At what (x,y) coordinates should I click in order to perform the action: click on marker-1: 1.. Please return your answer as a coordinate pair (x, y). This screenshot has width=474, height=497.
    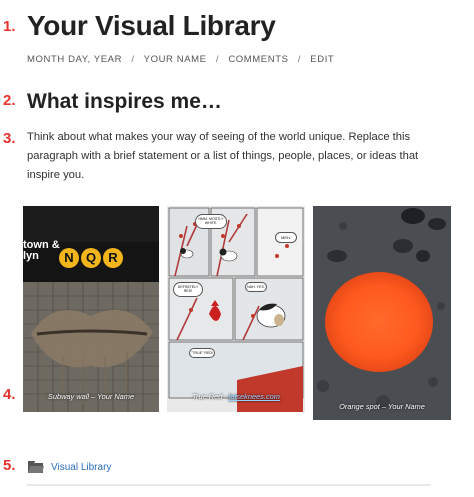
    Looking at the image, I should click on (9, 26).